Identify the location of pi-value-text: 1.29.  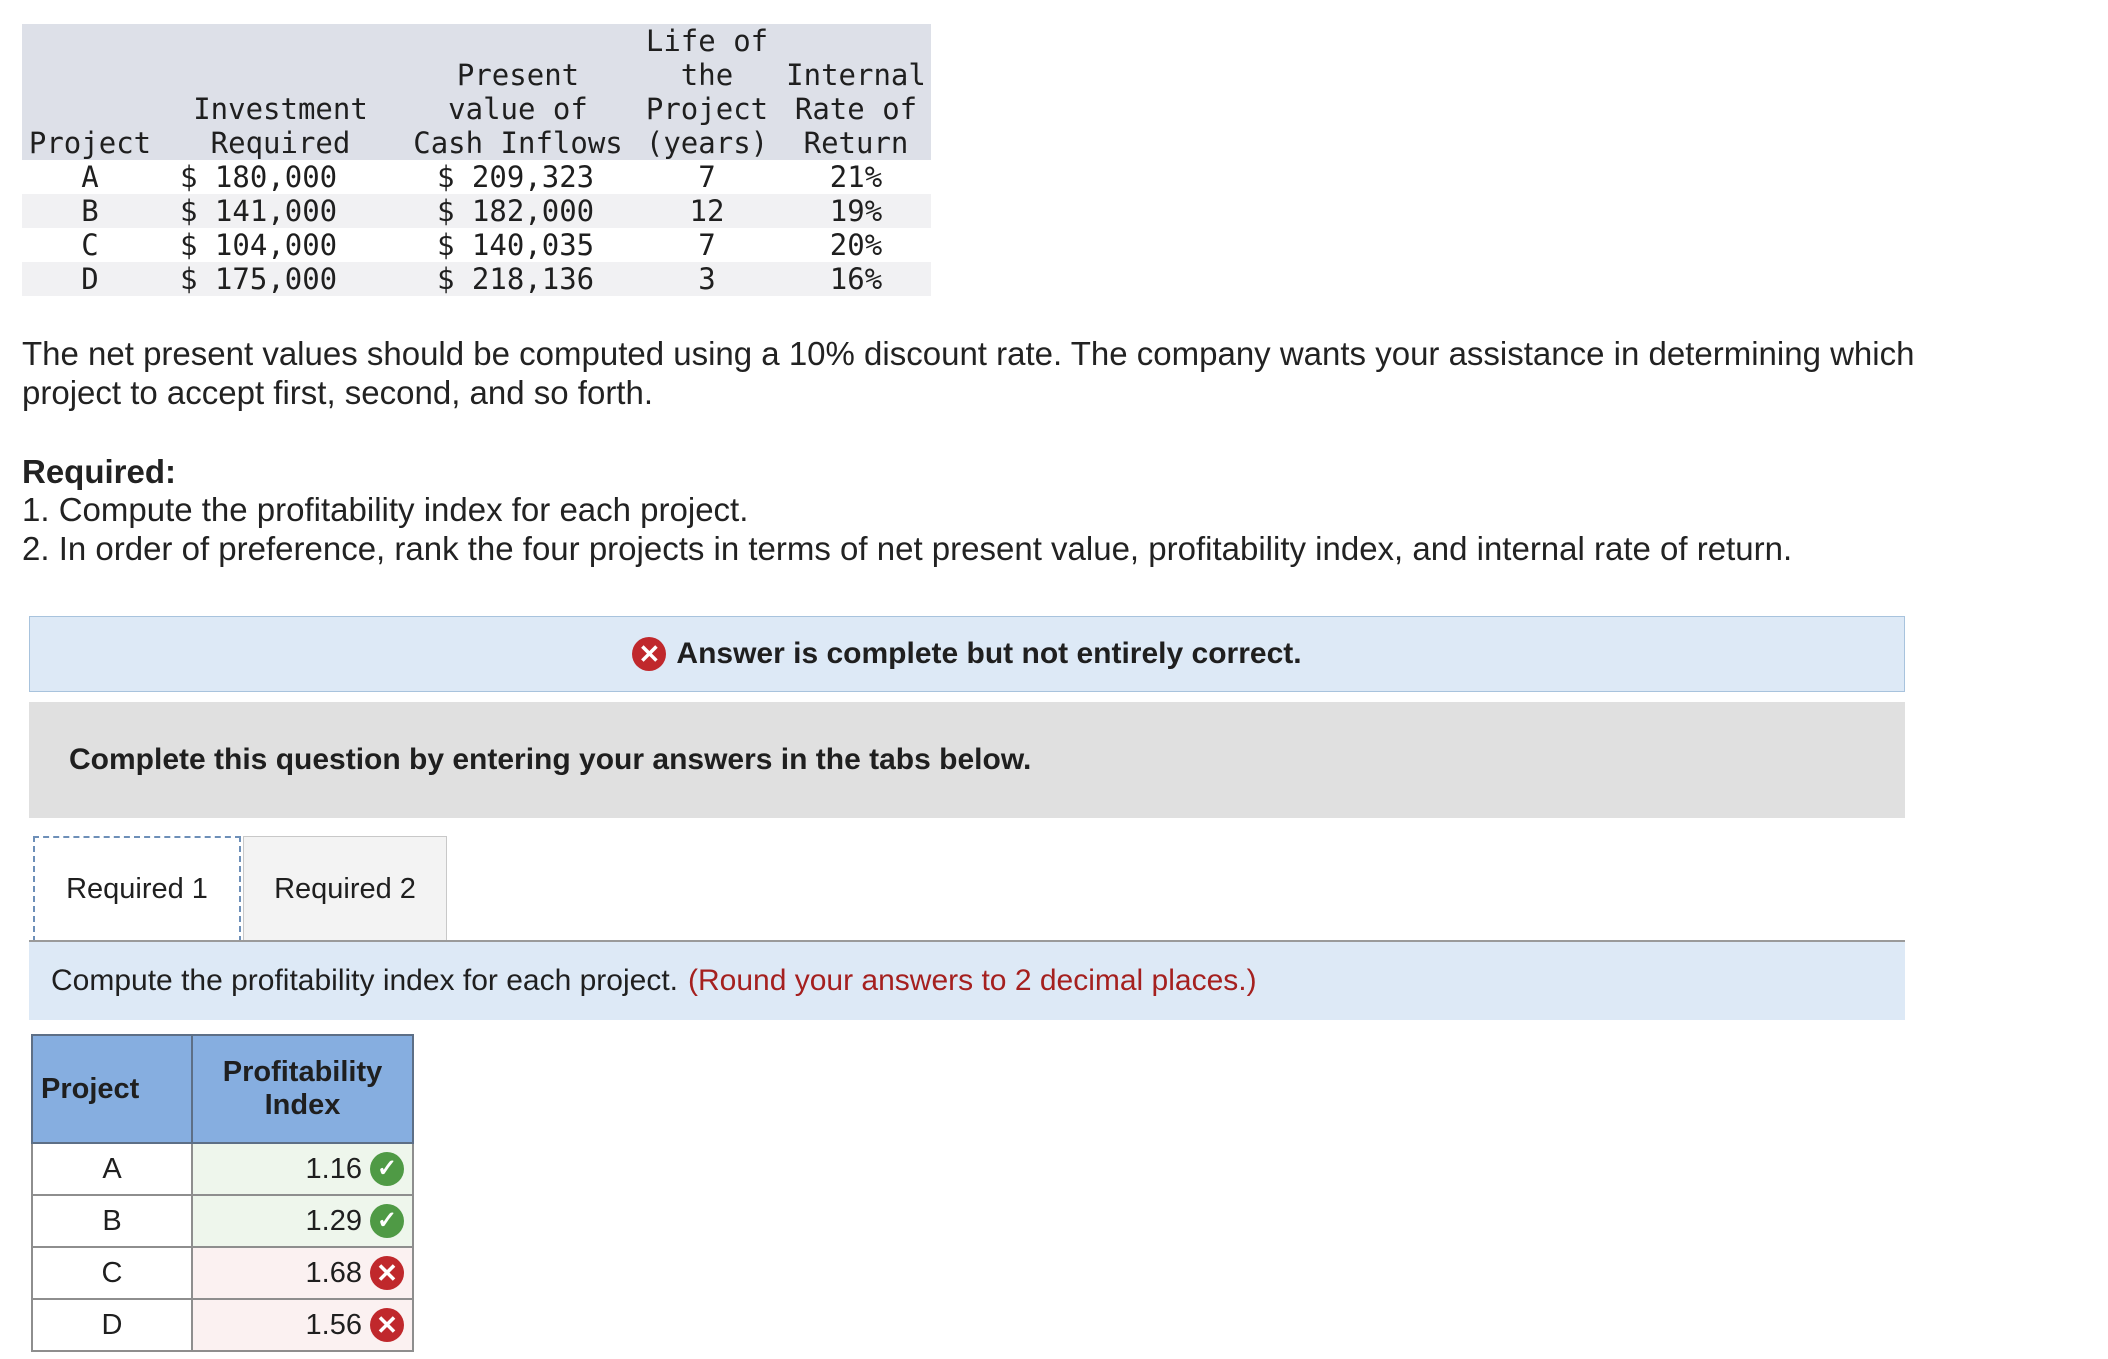
(333, 1220).